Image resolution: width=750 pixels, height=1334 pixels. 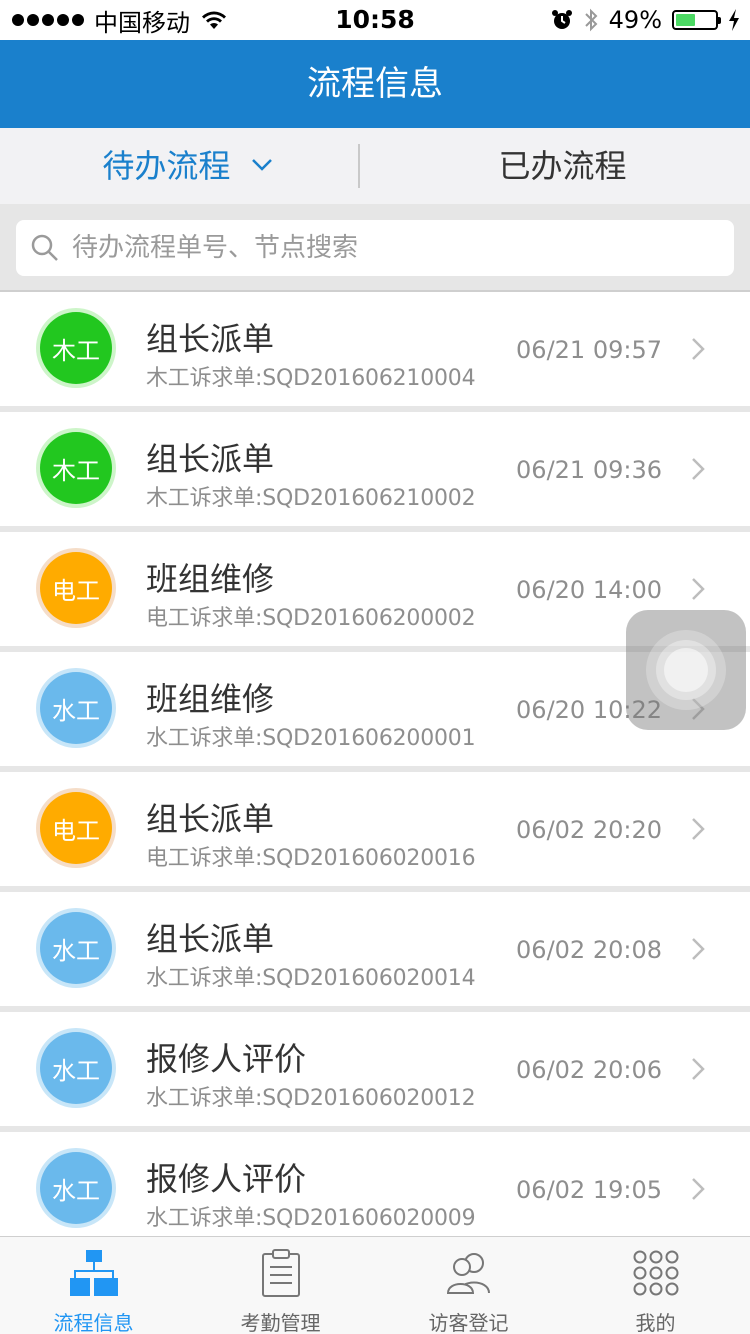 I want to click on tab-done: 已办流程, so click(x=562, y=166).